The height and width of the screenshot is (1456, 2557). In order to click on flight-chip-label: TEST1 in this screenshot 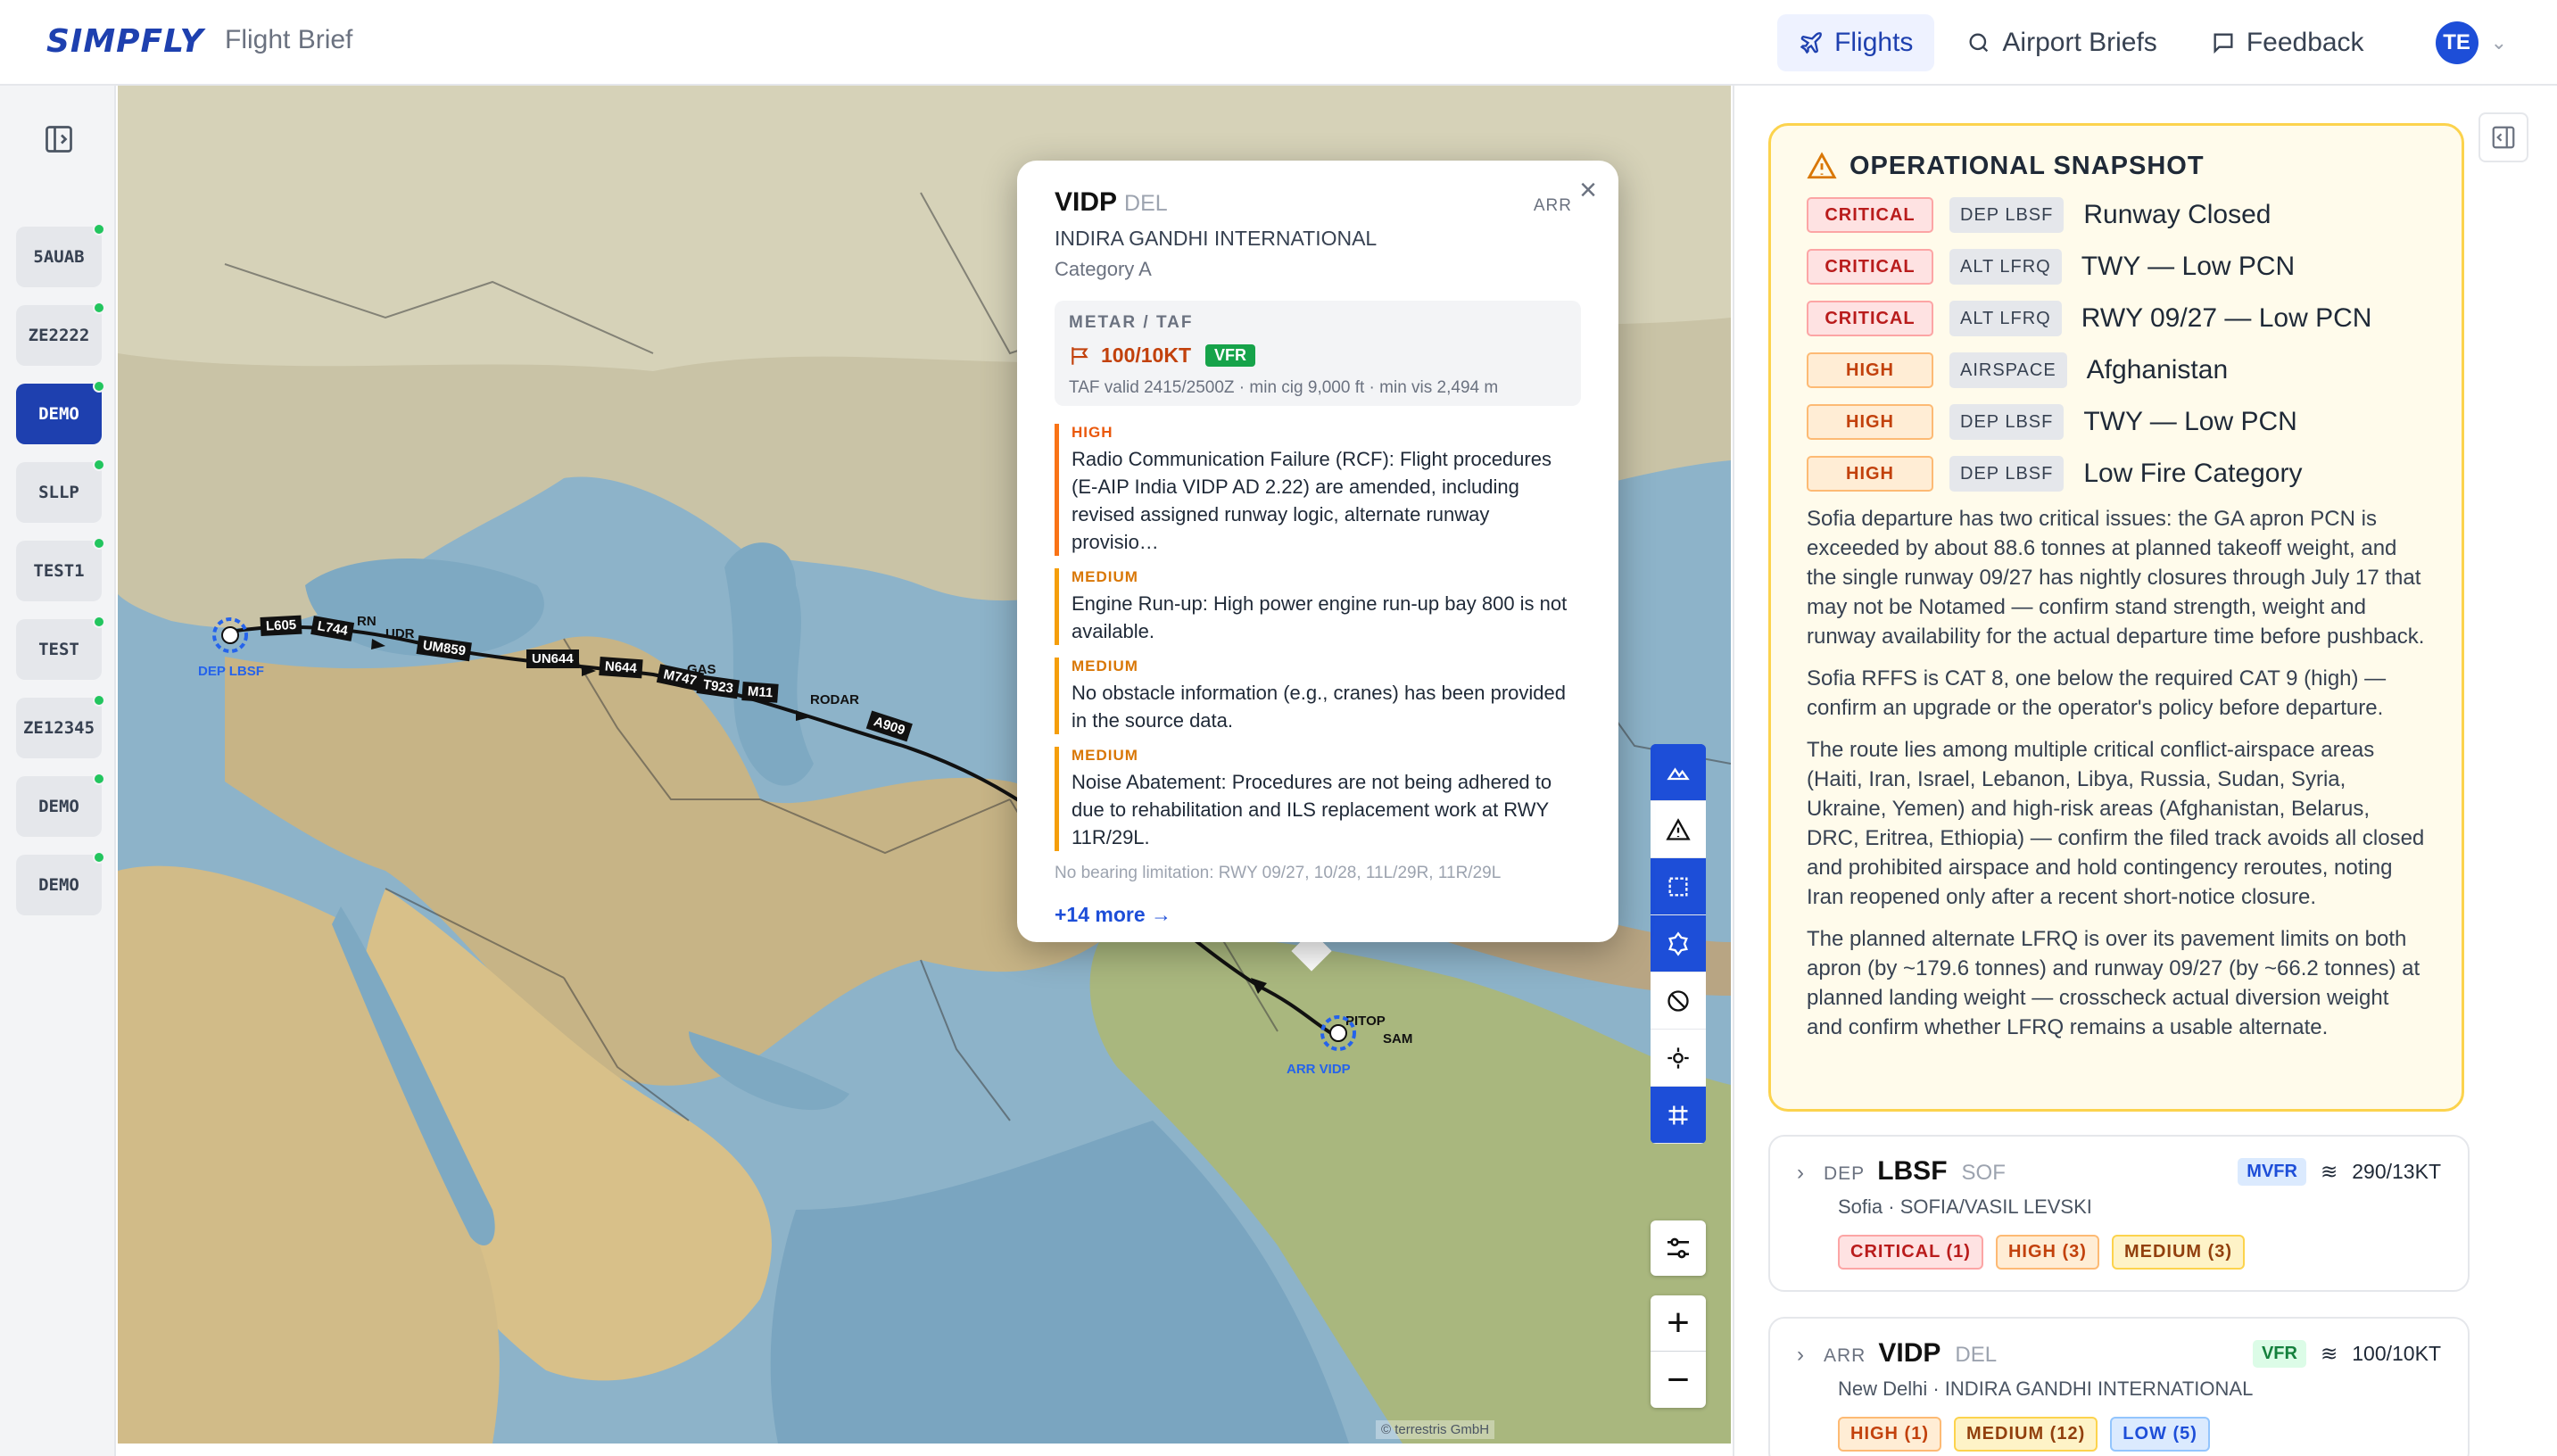, I will do `click(59, 571)`.